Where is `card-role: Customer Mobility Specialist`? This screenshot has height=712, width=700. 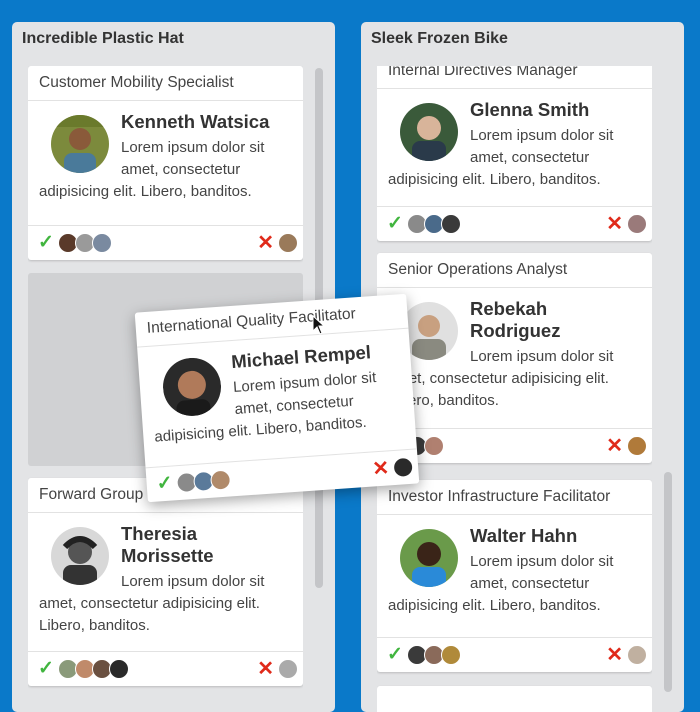 card-role: Customer Mobility Specialist is located at coordinates (165, 83).